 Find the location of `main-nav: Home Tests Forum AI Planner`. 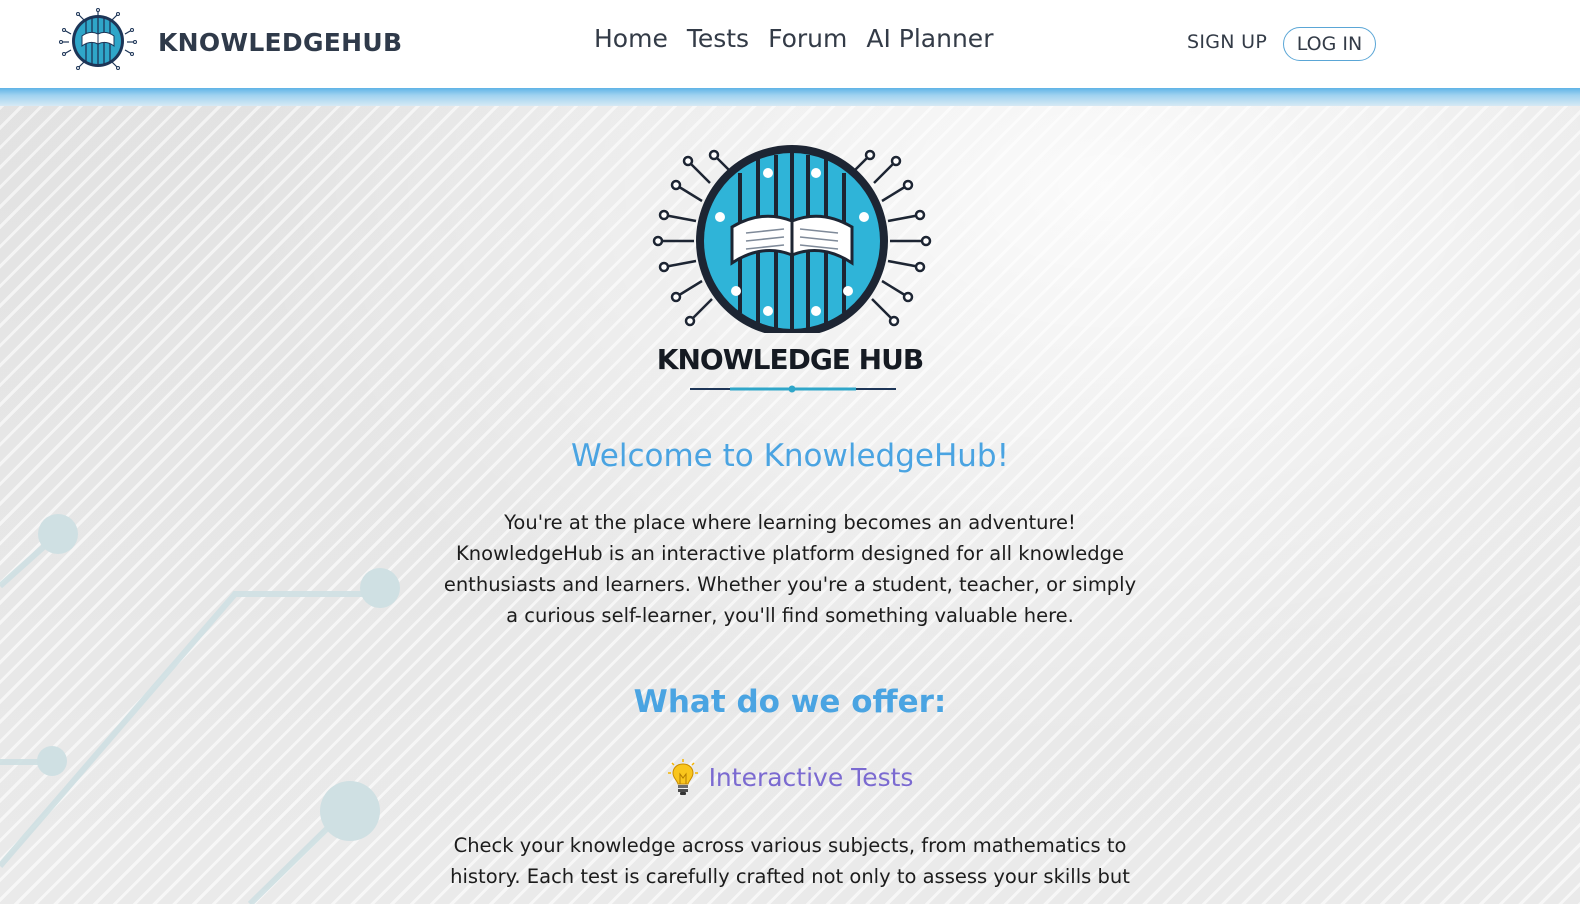

main-nav: Home Tests Forum AI Planner is located at coordinates (793, 38).